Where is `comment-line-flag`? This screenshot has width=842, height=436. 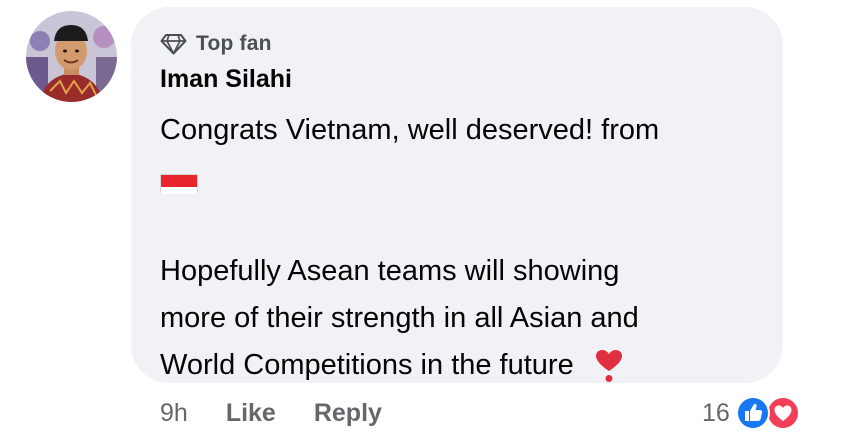
comment-line-flag is located at coordinates (465, 177).